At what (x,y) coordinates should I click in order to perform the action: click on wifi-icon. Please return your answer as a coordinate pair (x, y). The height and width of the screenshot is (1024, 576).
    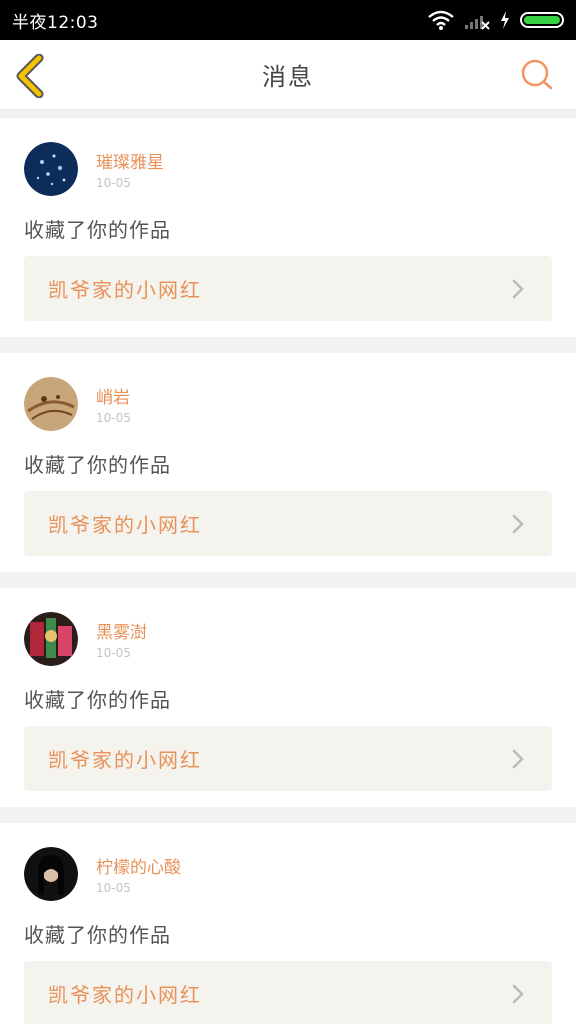
    Looking at the image, I should click on (441, 20).